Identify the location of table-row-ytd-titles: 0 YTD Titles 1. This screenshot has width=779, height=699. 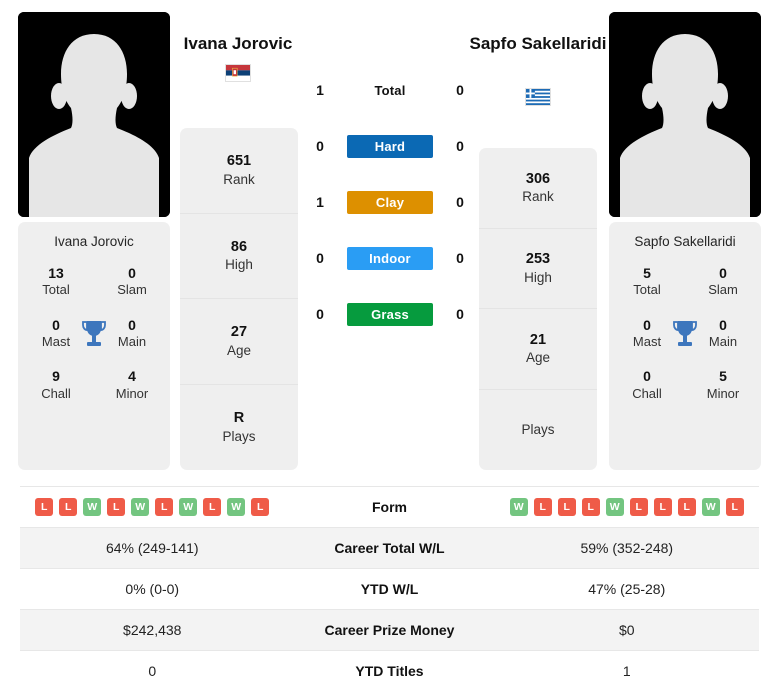
(389, 670).